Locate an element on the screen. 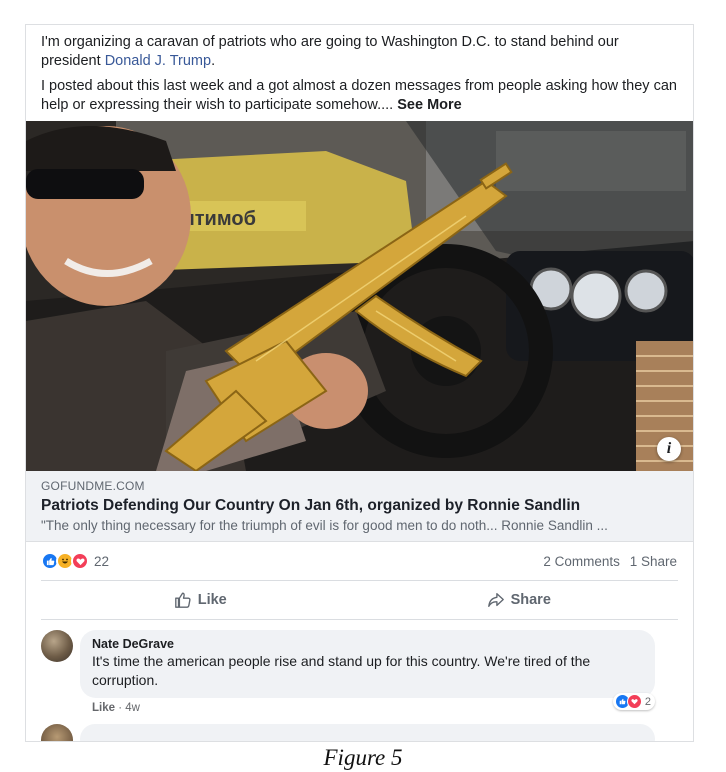 The width and height of the screenshot is (726, 772). info-icon: i is located at coordinates (669, 449).